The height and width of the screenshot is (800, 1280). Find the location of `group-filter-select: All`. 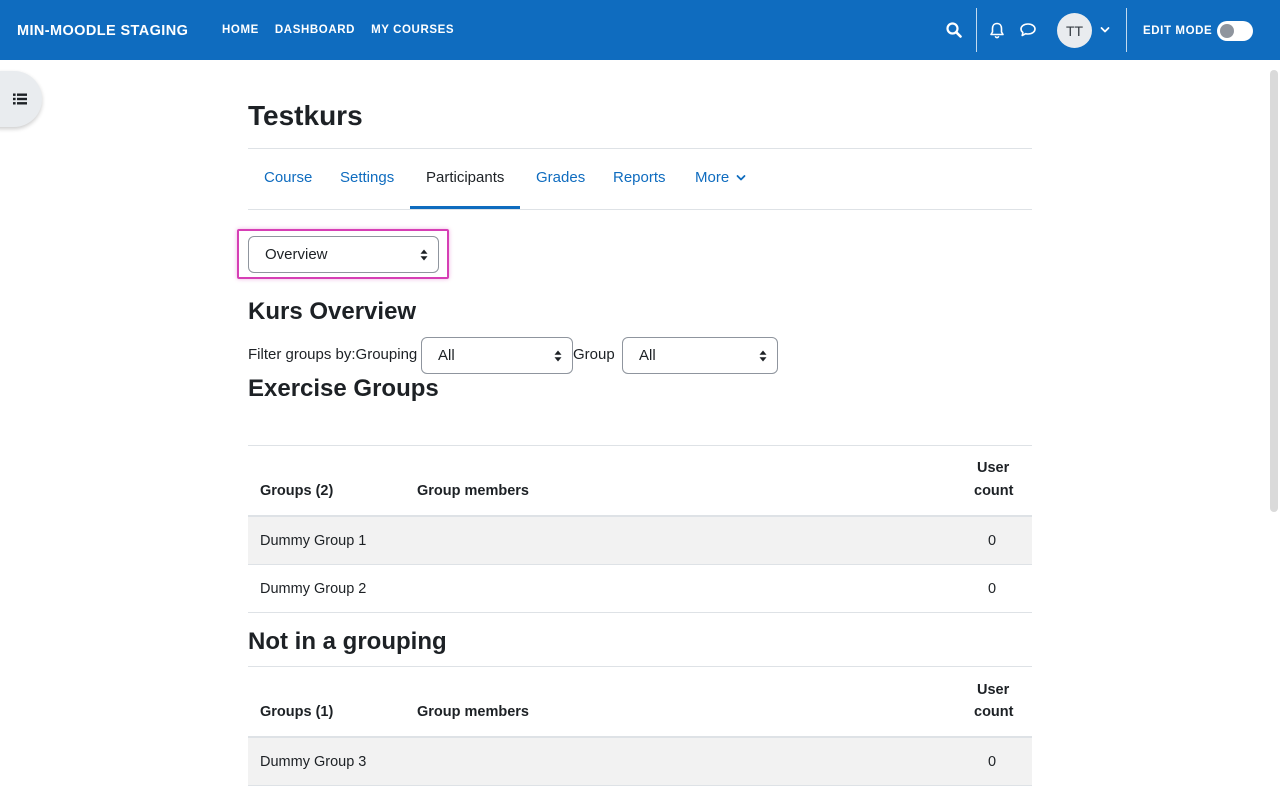

group-filter-select: All is located at coordinates (700, 355).